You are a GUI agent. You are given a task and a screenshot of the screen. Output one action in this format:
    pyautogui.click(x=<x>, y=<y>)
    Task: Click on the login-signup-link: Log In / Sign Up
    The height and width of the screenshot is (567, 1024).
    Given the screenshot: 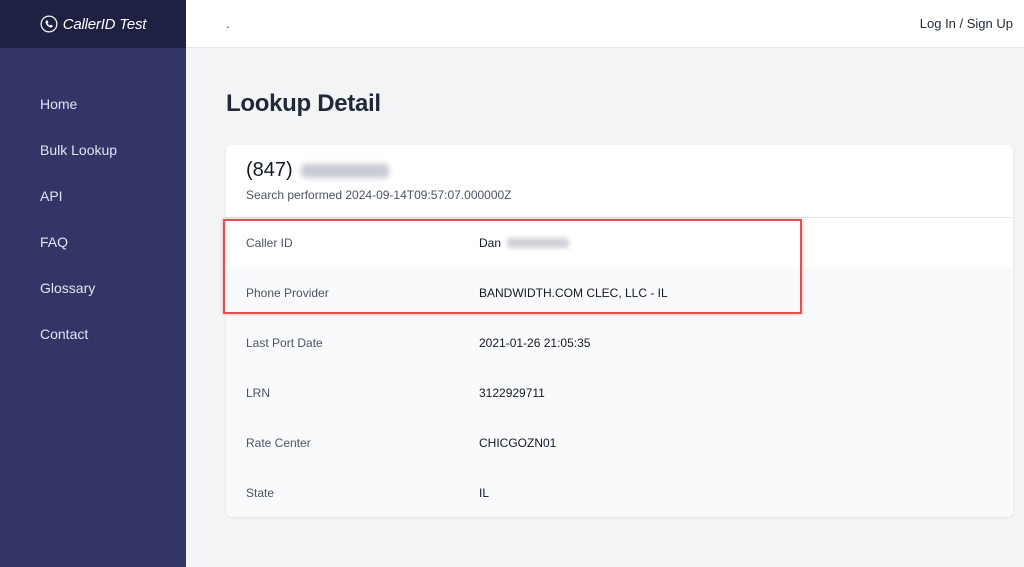 What is the action you would take?
    pyautogui.click(x=966, y=23)
    